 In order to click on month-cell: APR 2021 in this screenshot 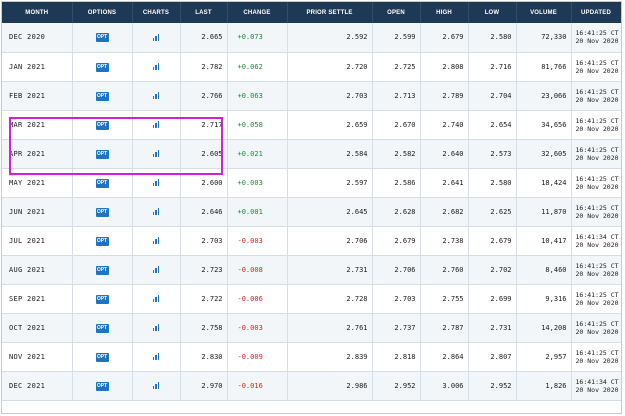, I will do `click(37, 154)`.